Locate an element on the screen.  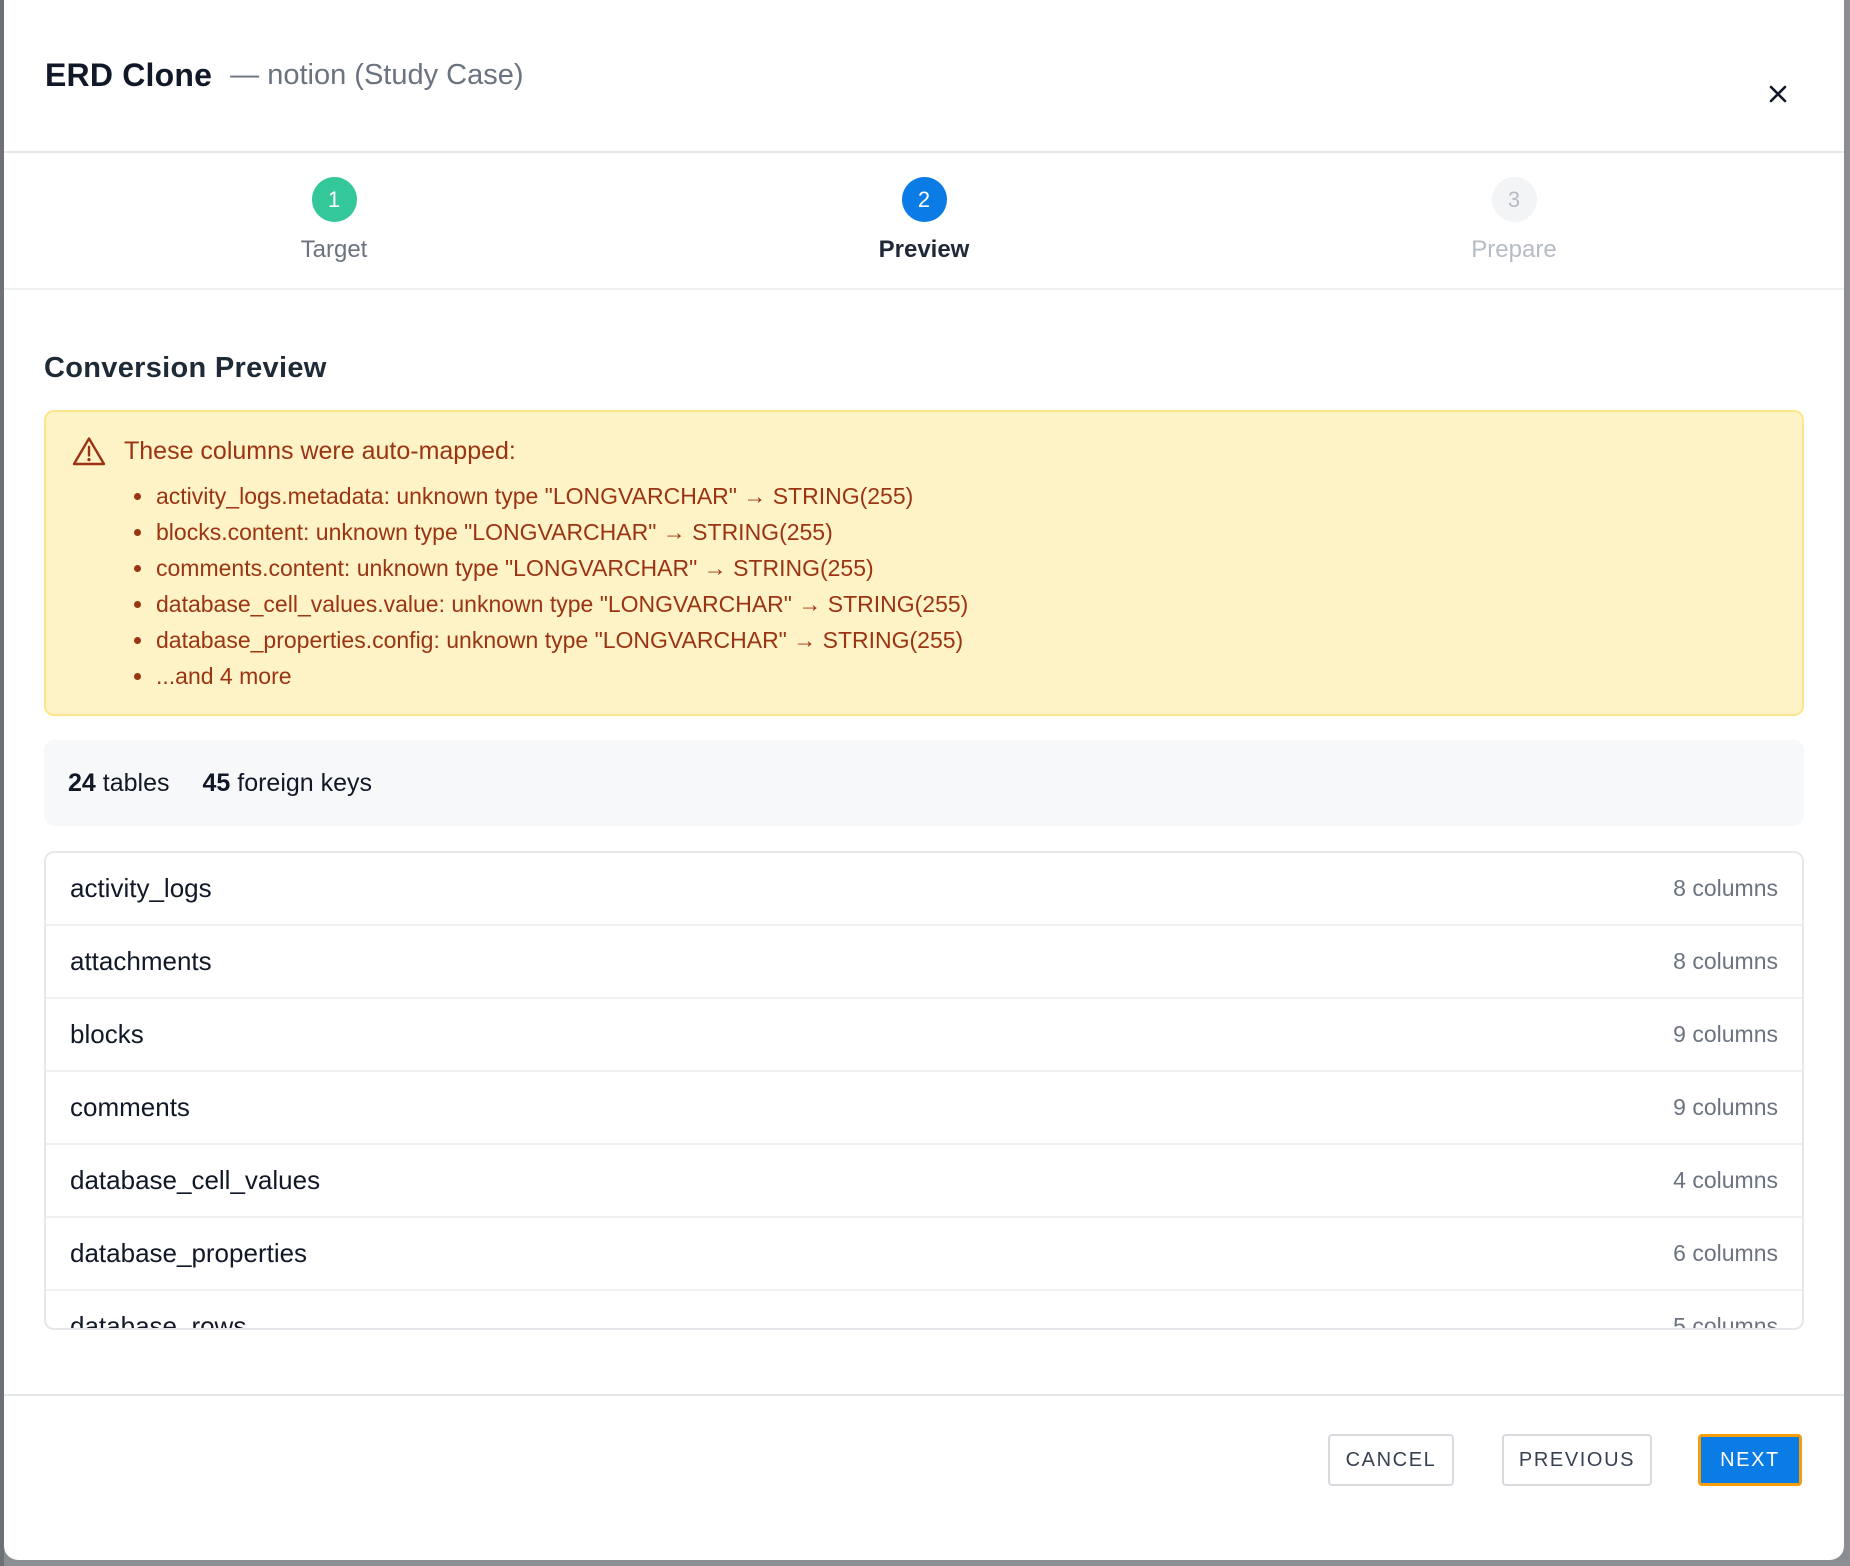
table-name: attachments is located at coordinates (141, 961).